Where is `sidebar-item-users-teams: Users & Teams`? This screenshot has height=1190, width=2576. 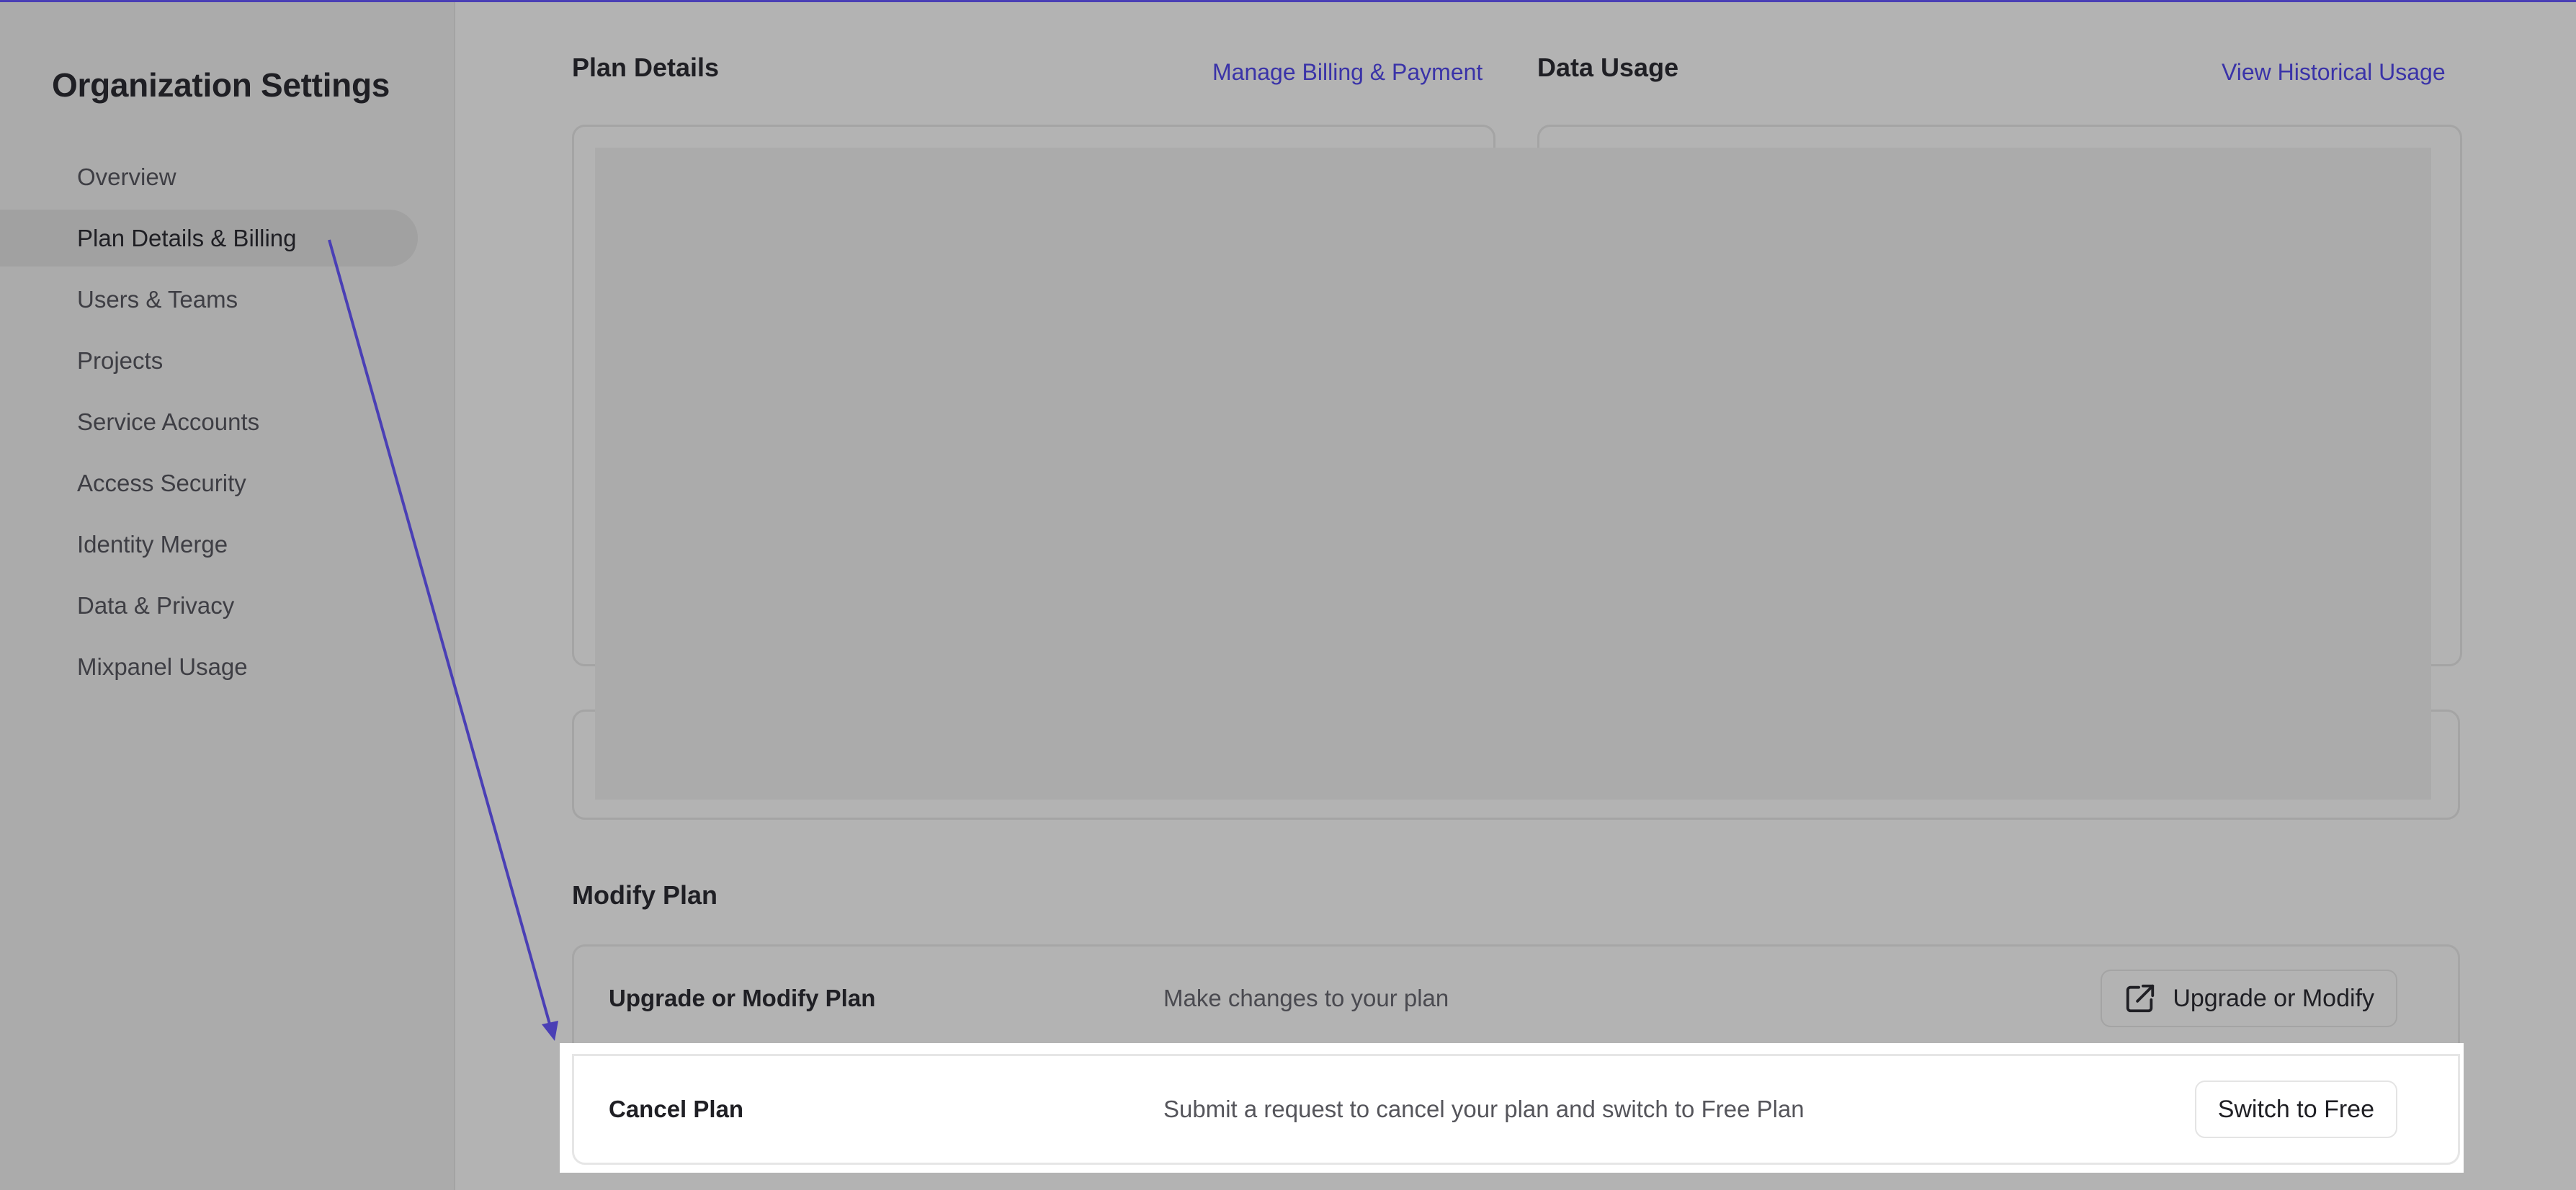
sidebar-item-users-teams: Users & Teams is located at coordinates (227, 299).